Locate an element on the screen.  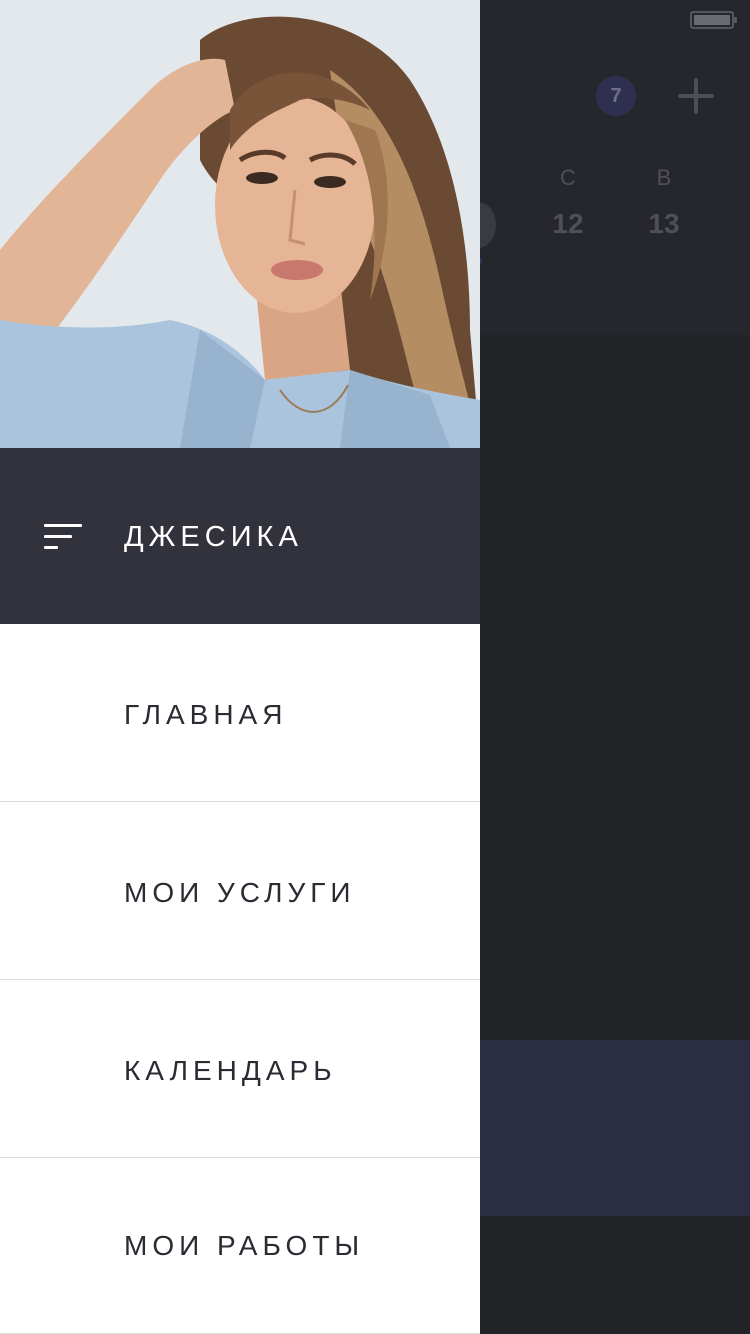
menu-item-label: МОИ РАБОТЫ is located at coordinates (244, 1245).